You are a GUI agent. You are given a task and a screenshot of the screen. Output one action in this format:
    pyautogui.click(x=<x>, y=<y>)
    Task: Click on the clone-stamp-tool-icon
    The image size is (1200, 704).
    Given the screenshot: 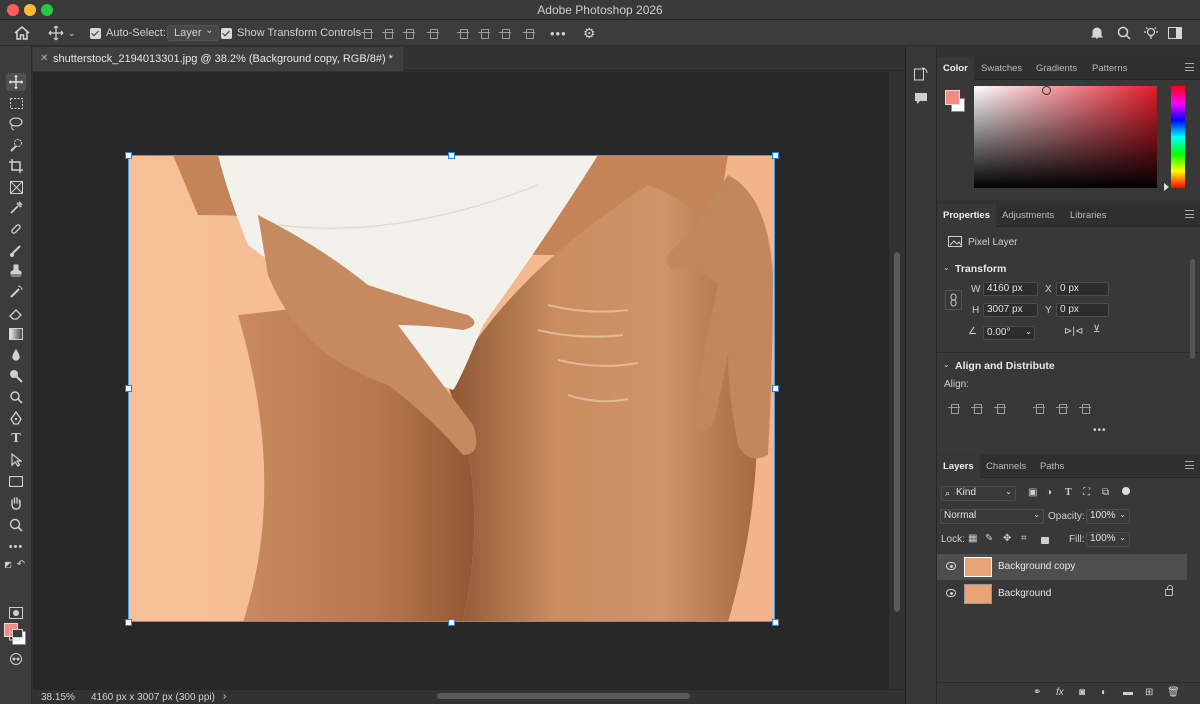 What is the action you would take?
    pyautogui.click(x=16, y=271)
    